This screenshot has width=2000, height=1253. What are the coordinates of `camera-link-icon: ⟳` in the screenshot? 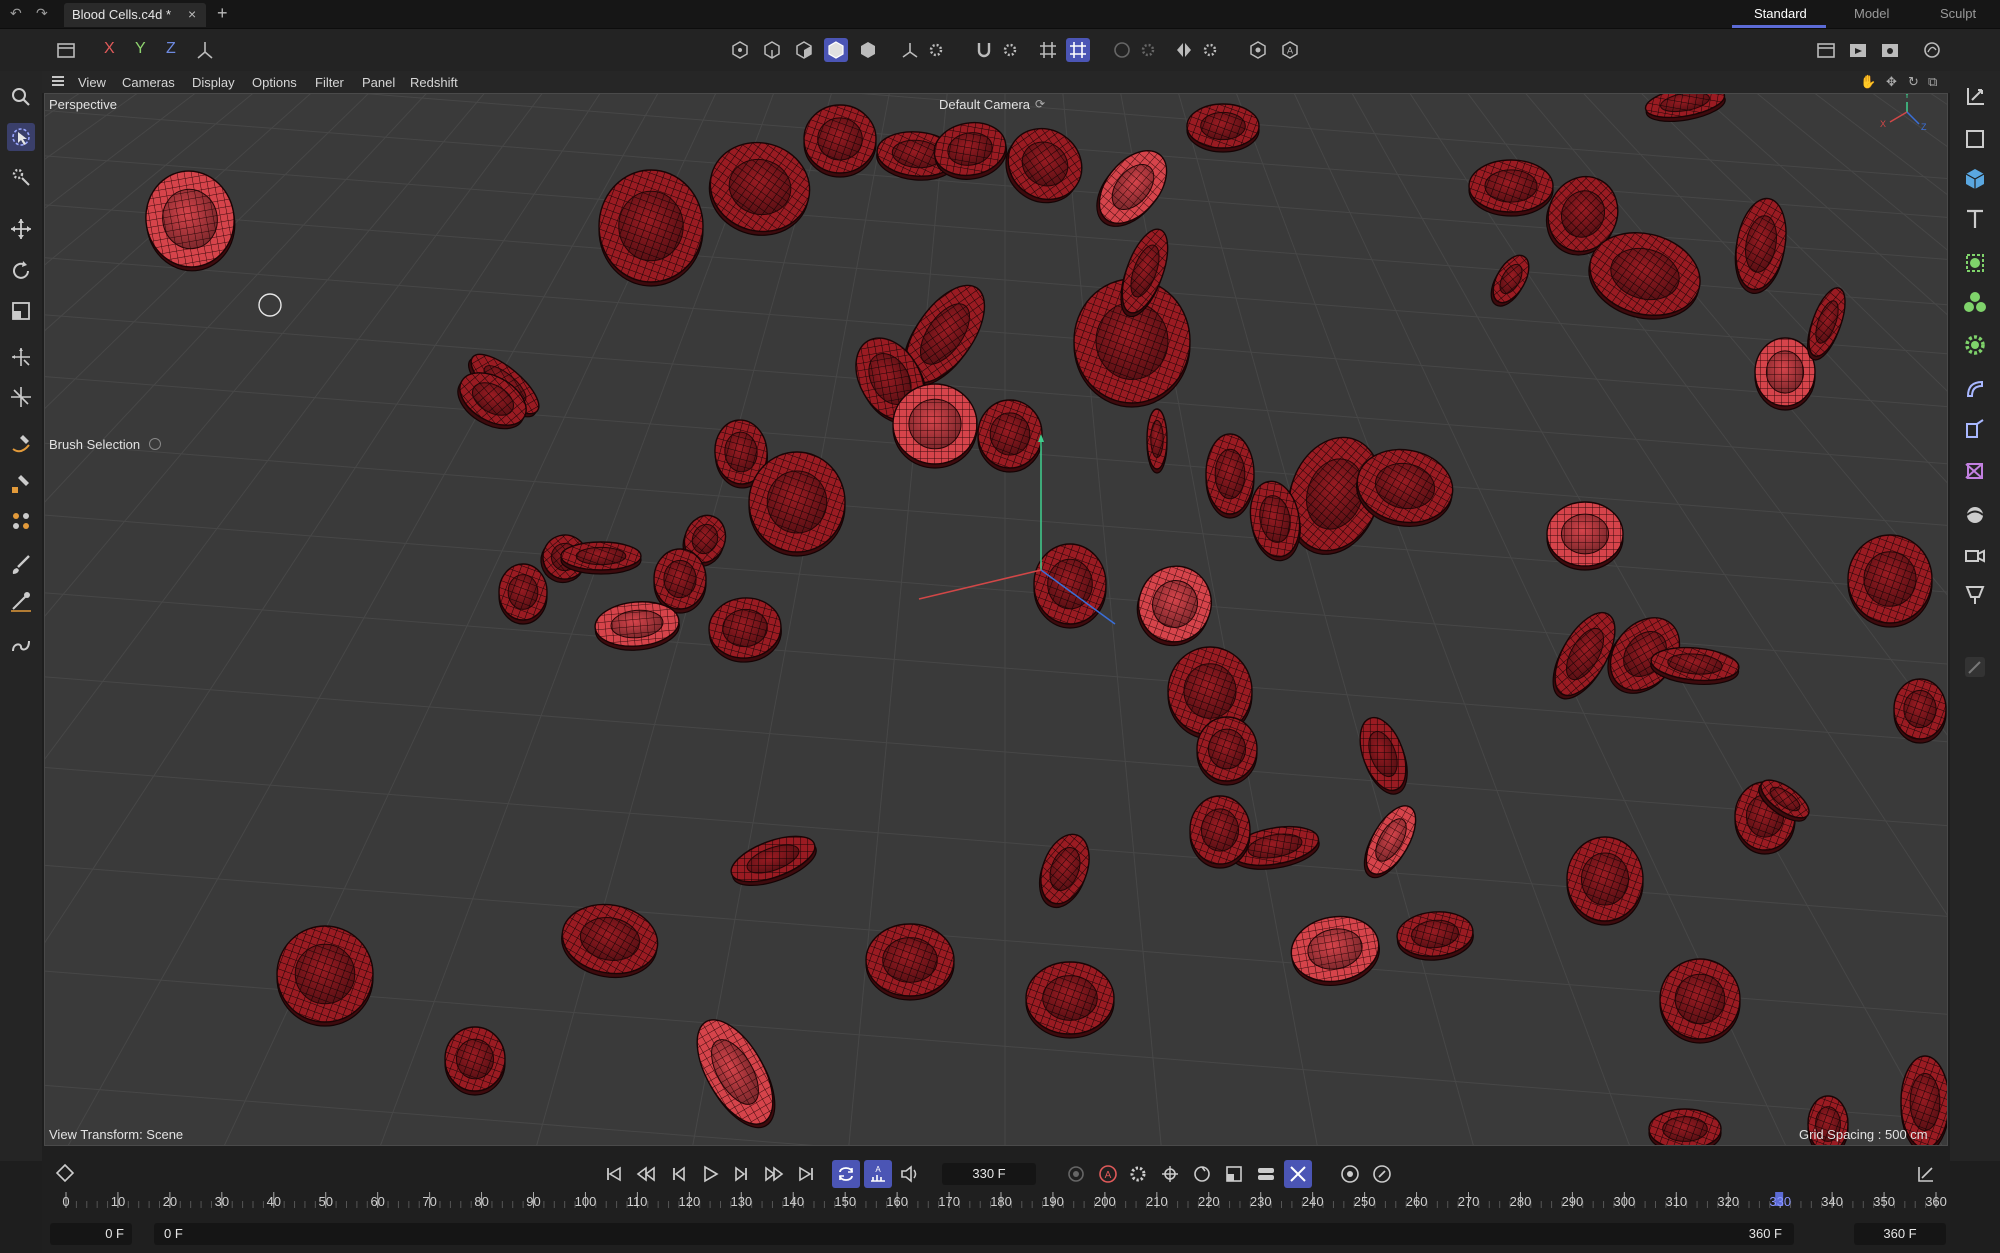 It's located at (1040, 104).